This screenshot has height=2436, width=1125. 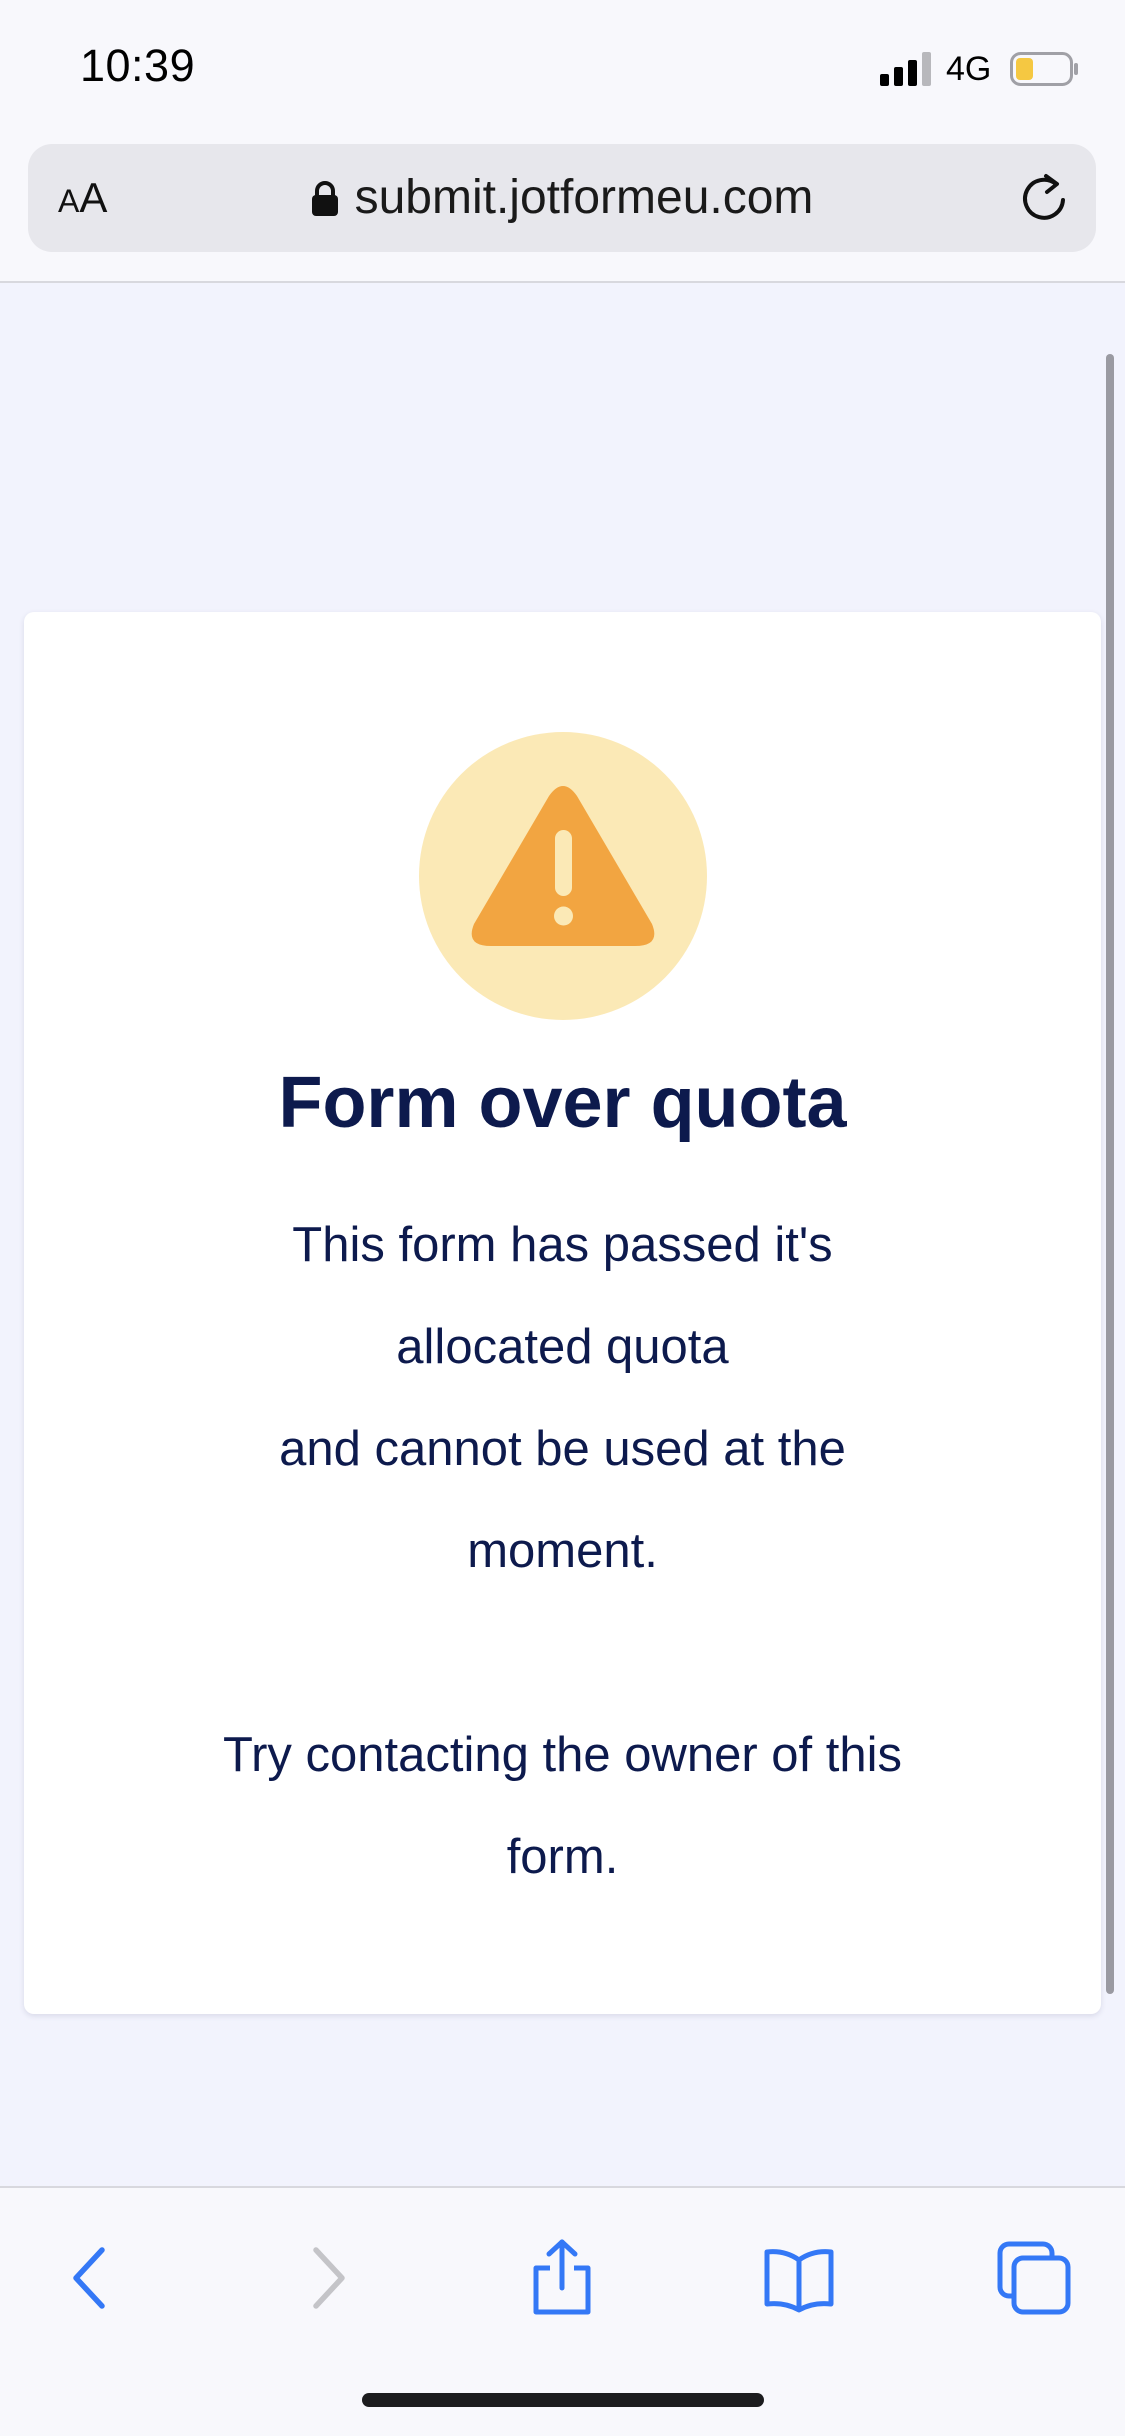 I want to click on warning-triangle-icon, so click(x=563, y=866).